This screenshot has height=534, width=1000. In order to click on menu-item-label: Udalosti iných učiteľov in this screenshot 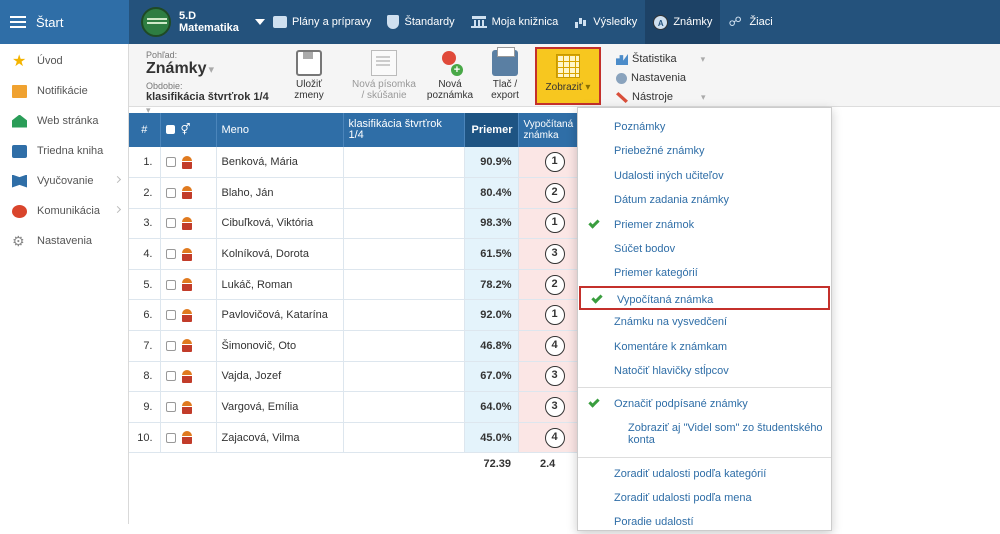, I will do `click(669, 175)`.